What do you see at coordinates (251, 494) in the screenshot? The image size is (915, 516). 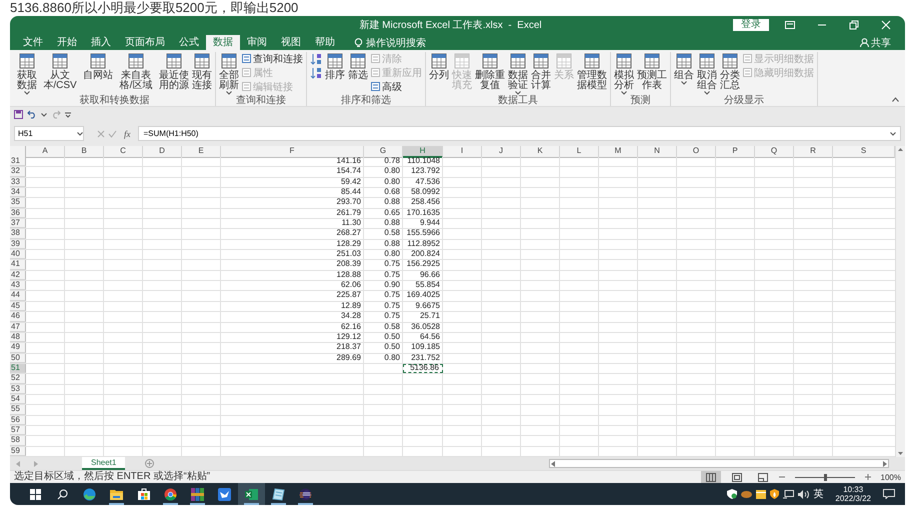 I see `spreadsheet-icon` at bounding box center [251, 494].